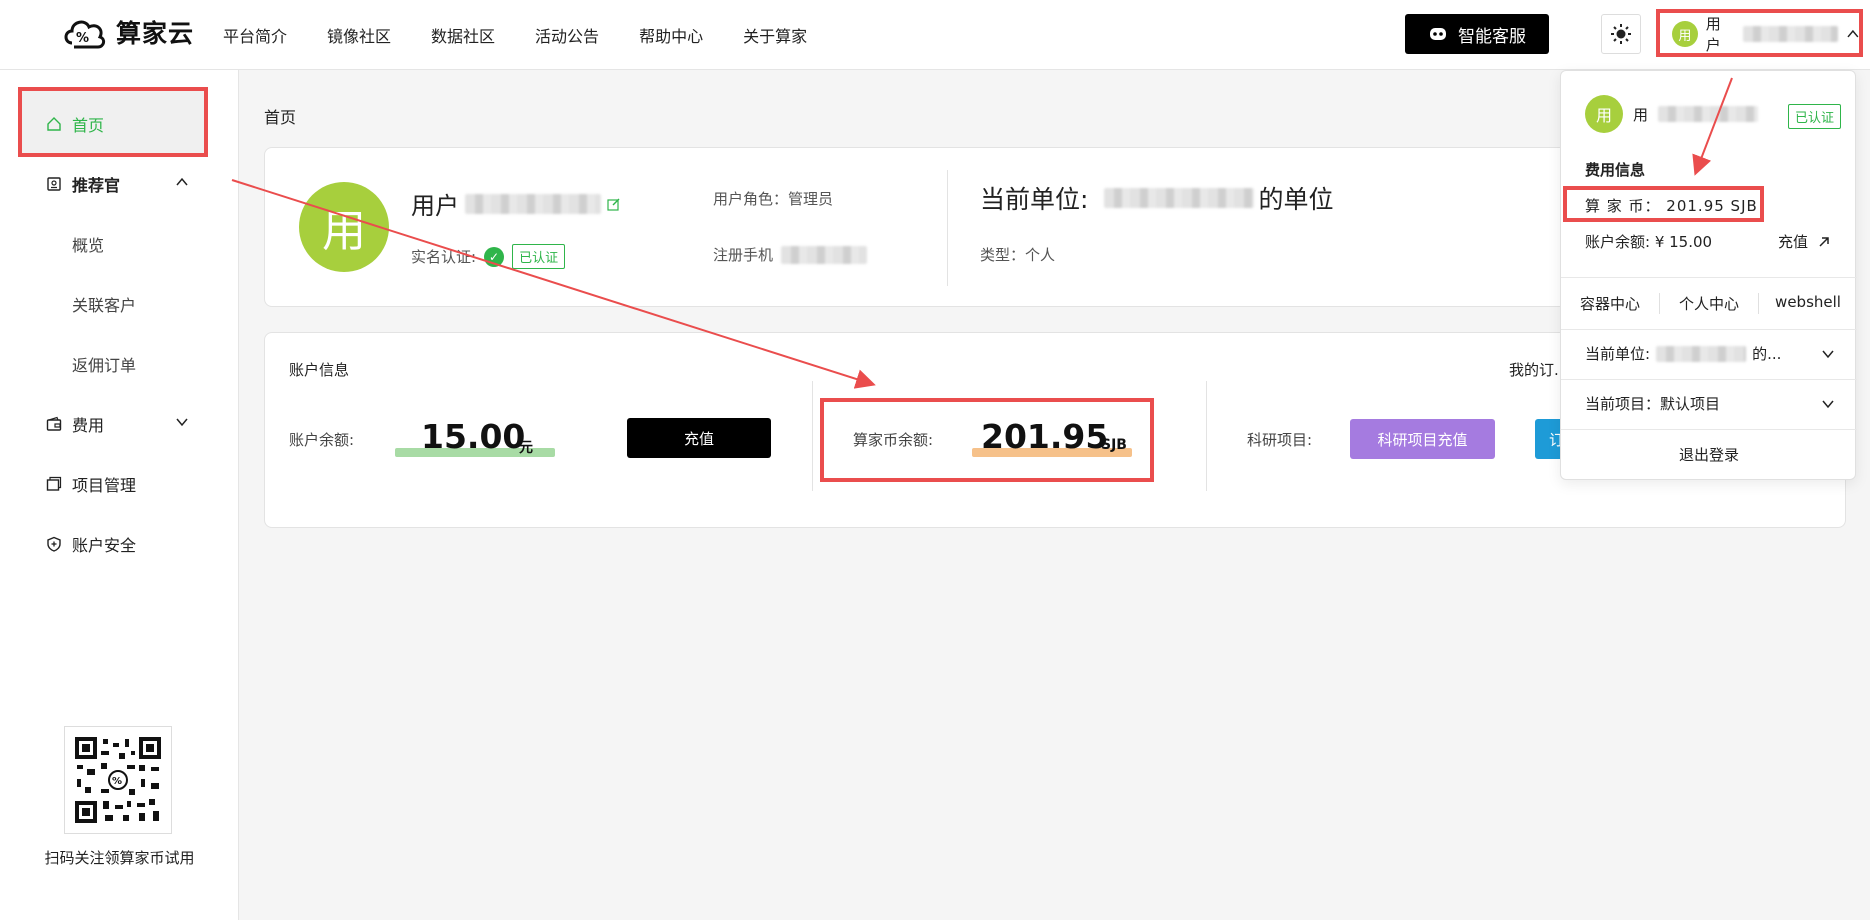 The width and height of the screenshot is (1870, 920). What do you see at coordinates (1712, 126) in the screenshot?
I see `annotation-arrow-to-dropdown-coin` at bounding box center [1712, 126].